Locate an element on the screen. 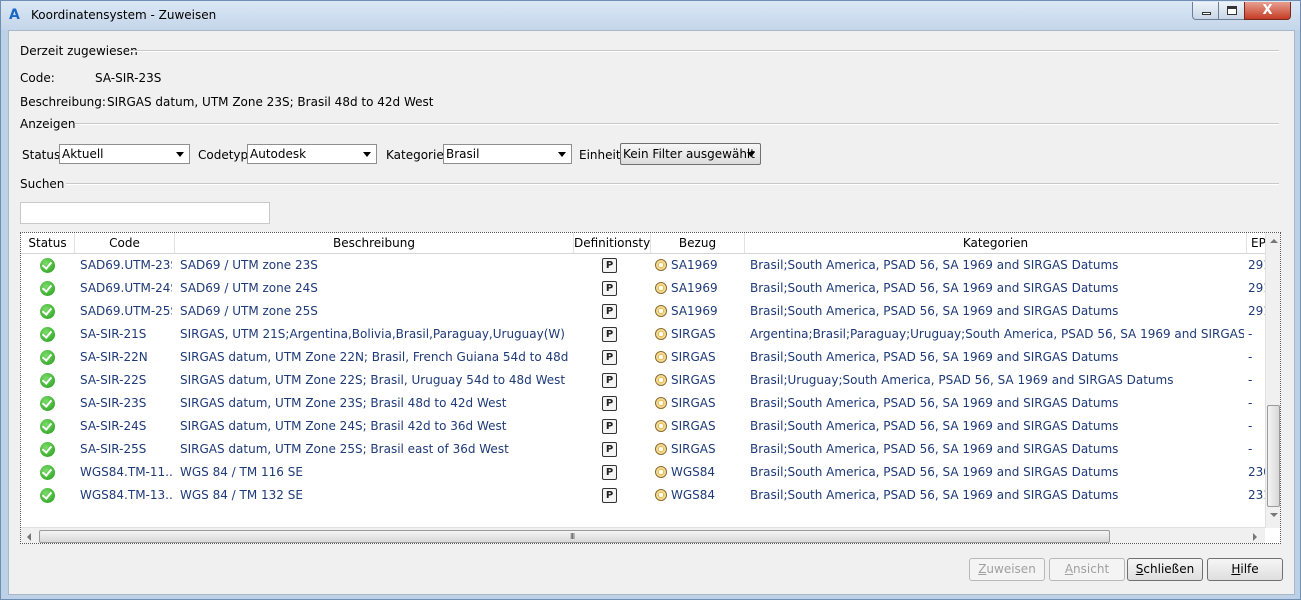 The image size is (1301, 600). description-cell: SAD69 / UTM zone 23S is located at coordinates (249, 265).